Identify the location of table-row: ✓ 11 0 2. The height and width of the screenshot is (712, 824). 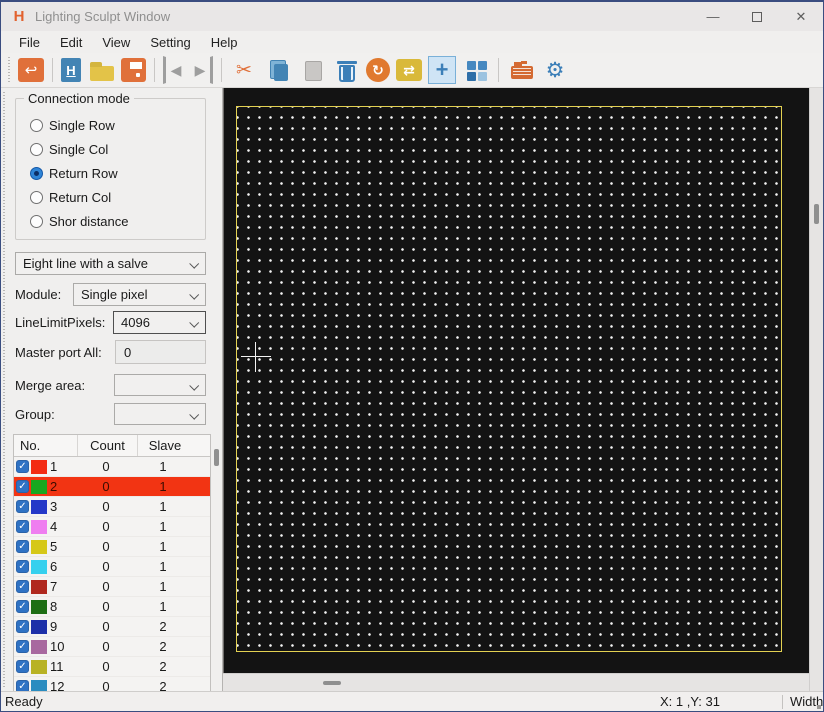
(112, 667).